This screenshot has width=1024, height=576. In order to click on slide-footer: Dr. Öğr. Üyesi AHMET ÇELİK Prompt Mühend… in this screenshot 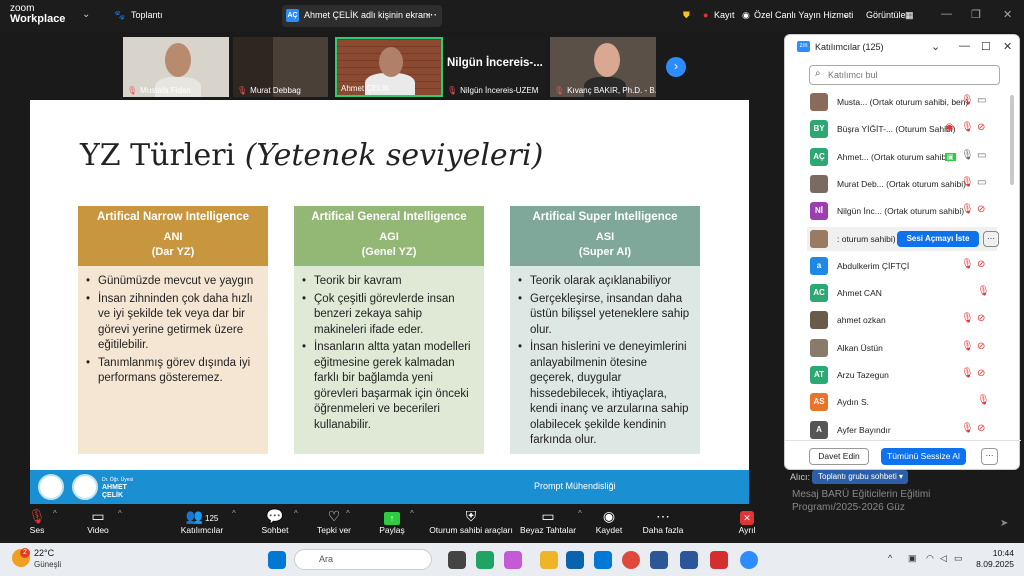, I will do `click(389, 487)`.